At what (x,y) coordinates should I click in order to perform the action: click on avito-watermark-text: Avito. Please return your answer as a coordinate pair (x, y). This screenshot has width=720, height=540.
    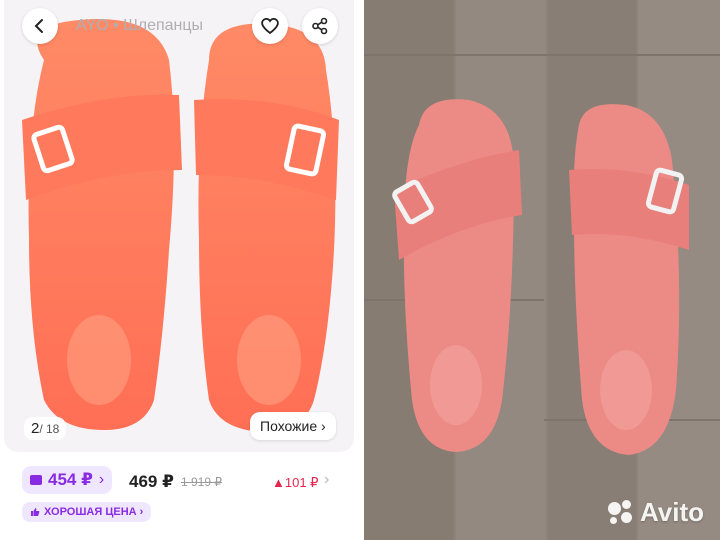
    Looking at the image, I should click on (671, 512).